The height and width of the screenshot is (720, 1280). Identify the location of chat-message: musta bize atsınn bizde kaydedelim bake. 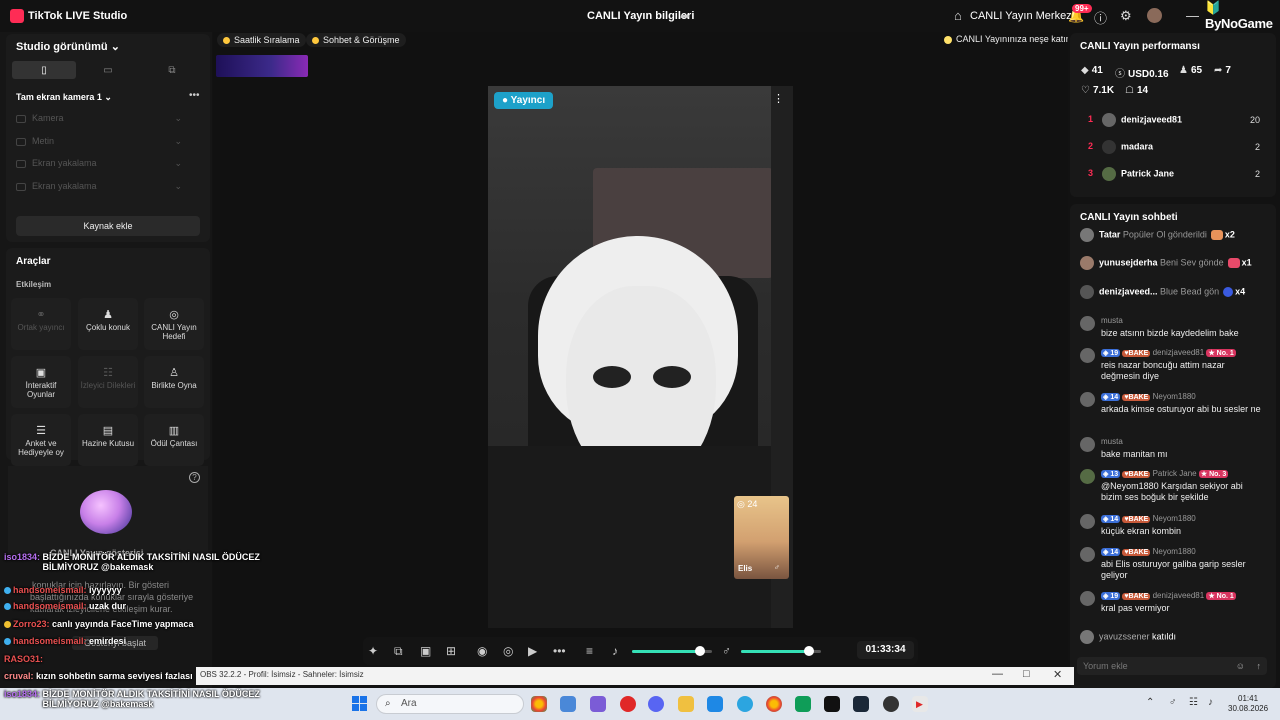
(1175, 330).